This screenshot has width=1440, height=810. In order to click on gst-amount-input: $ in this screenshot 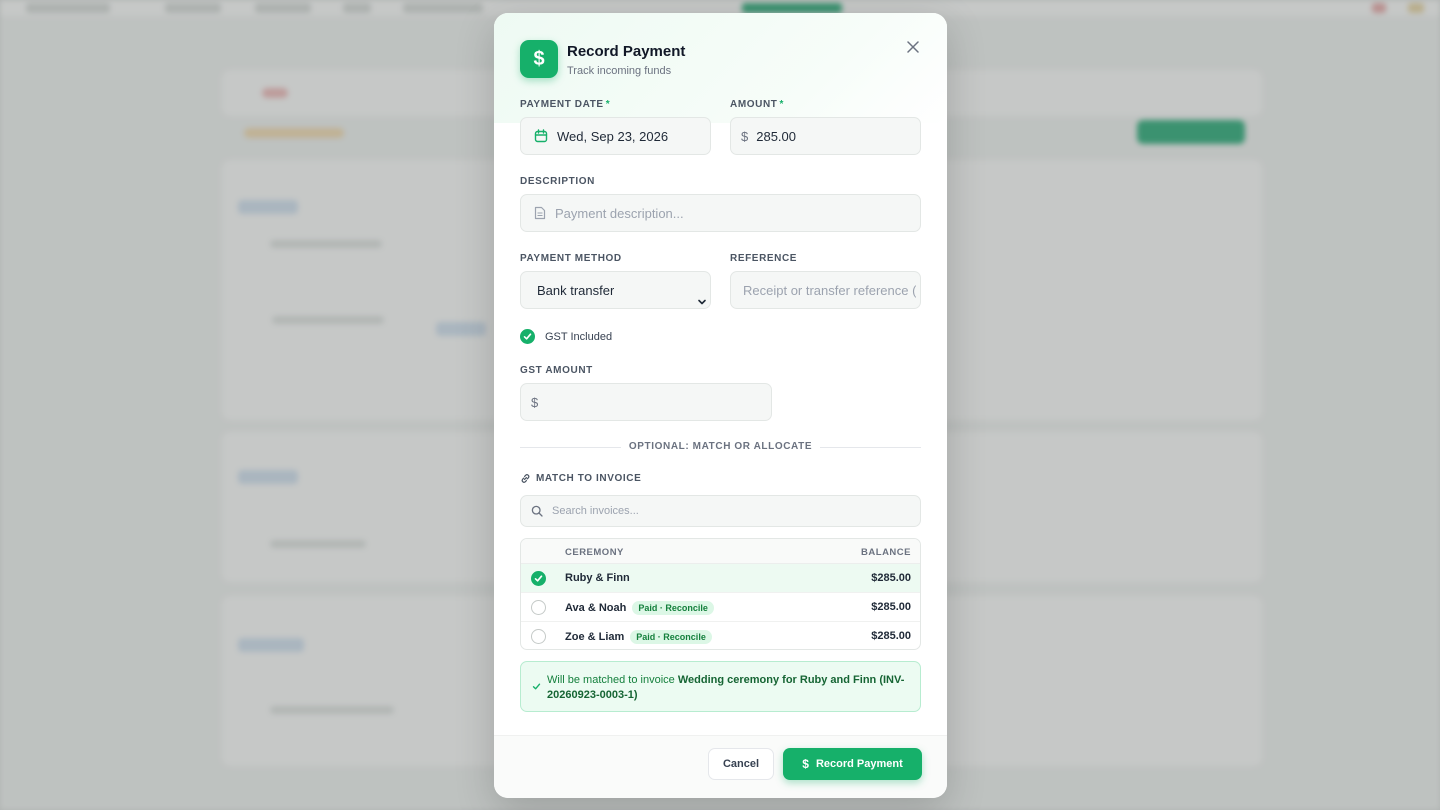, I will do `click(646, 402)`.